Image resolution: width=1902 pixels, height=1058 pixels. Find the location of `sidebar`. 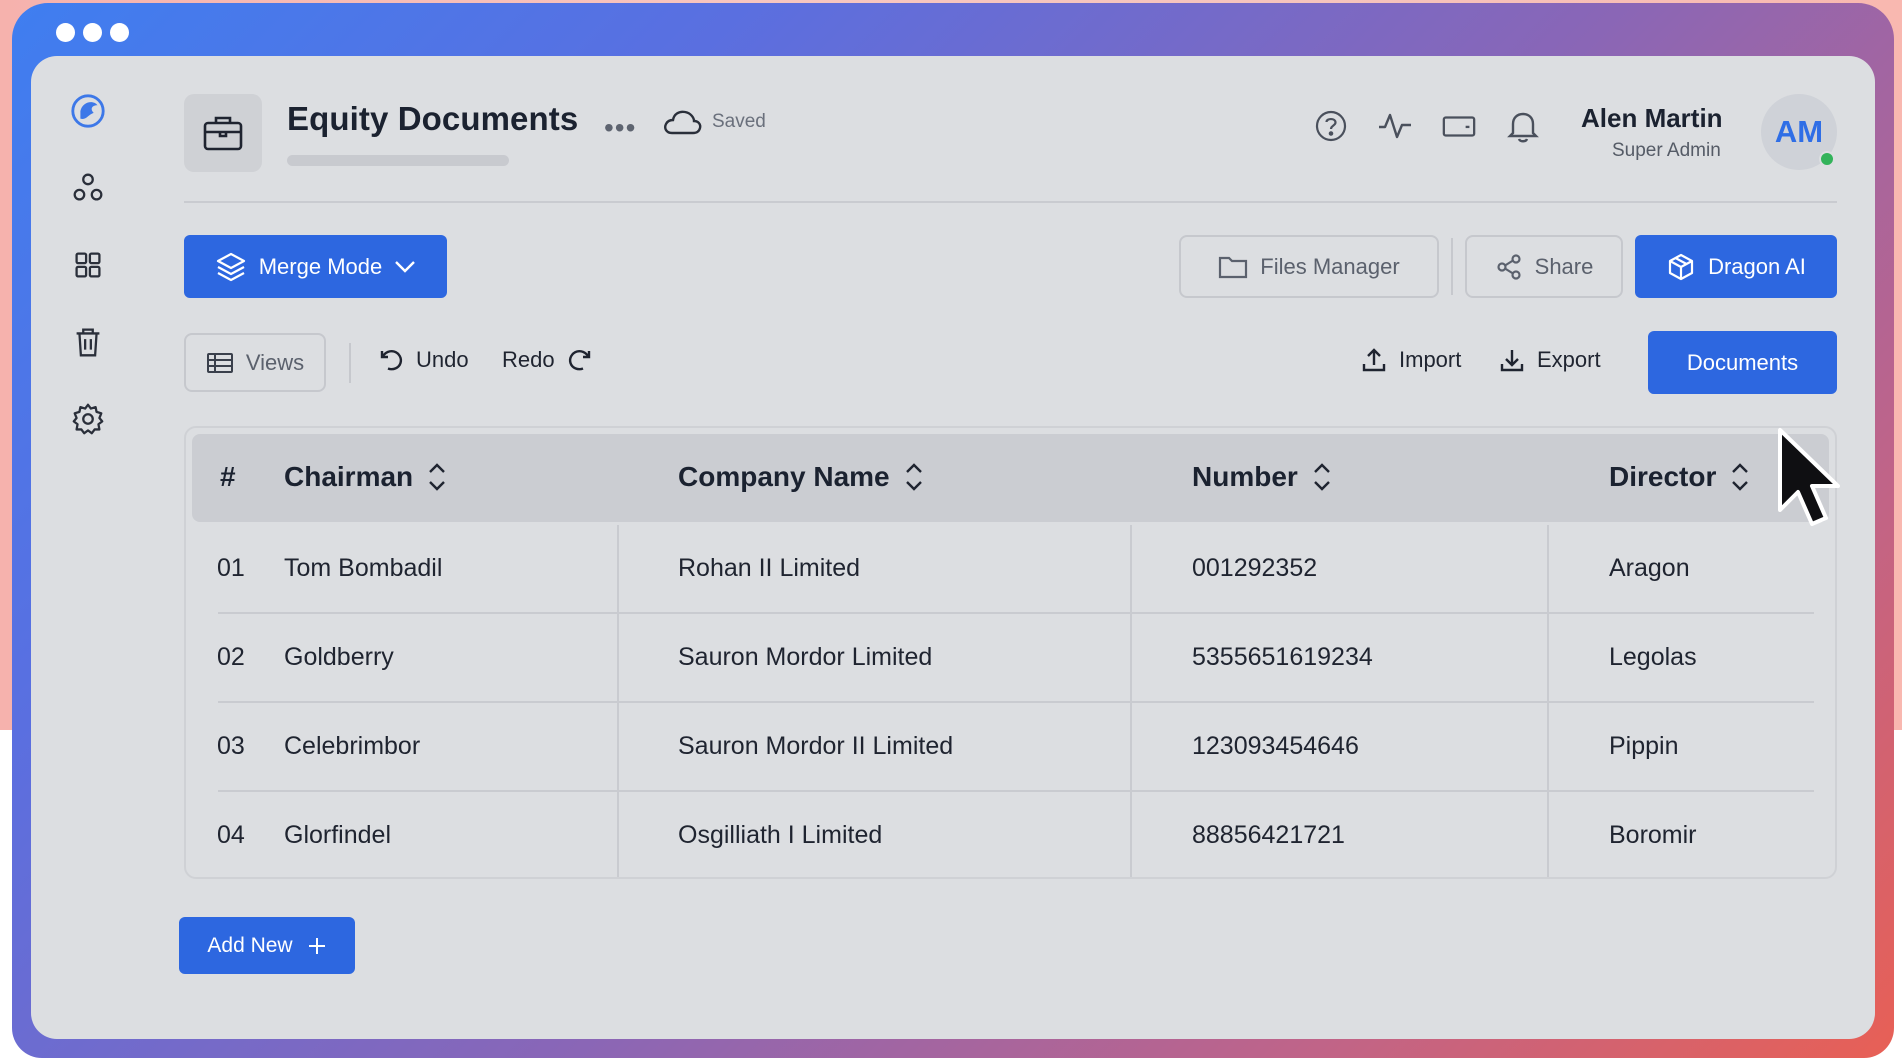

sidebar is located at coordinates (88, 278).